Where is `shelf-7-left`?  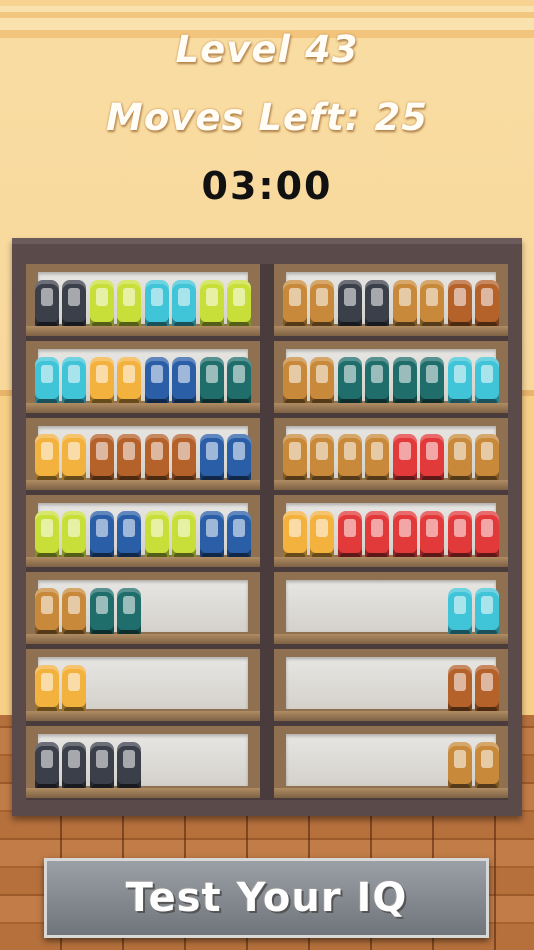 shelf-7-left is located at coordinates (143, 762).